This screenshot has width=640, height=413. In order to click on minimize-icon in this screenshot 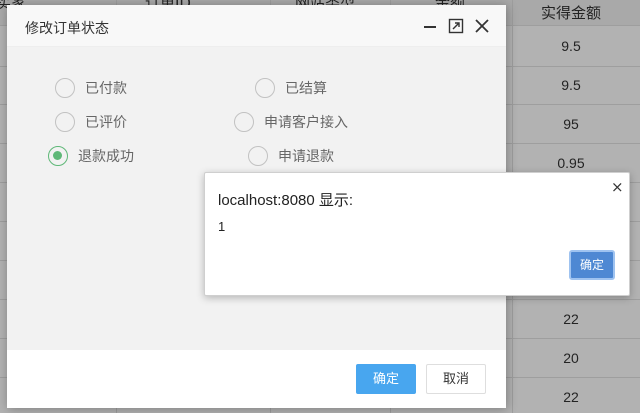, I will do `click(430, 26)`.